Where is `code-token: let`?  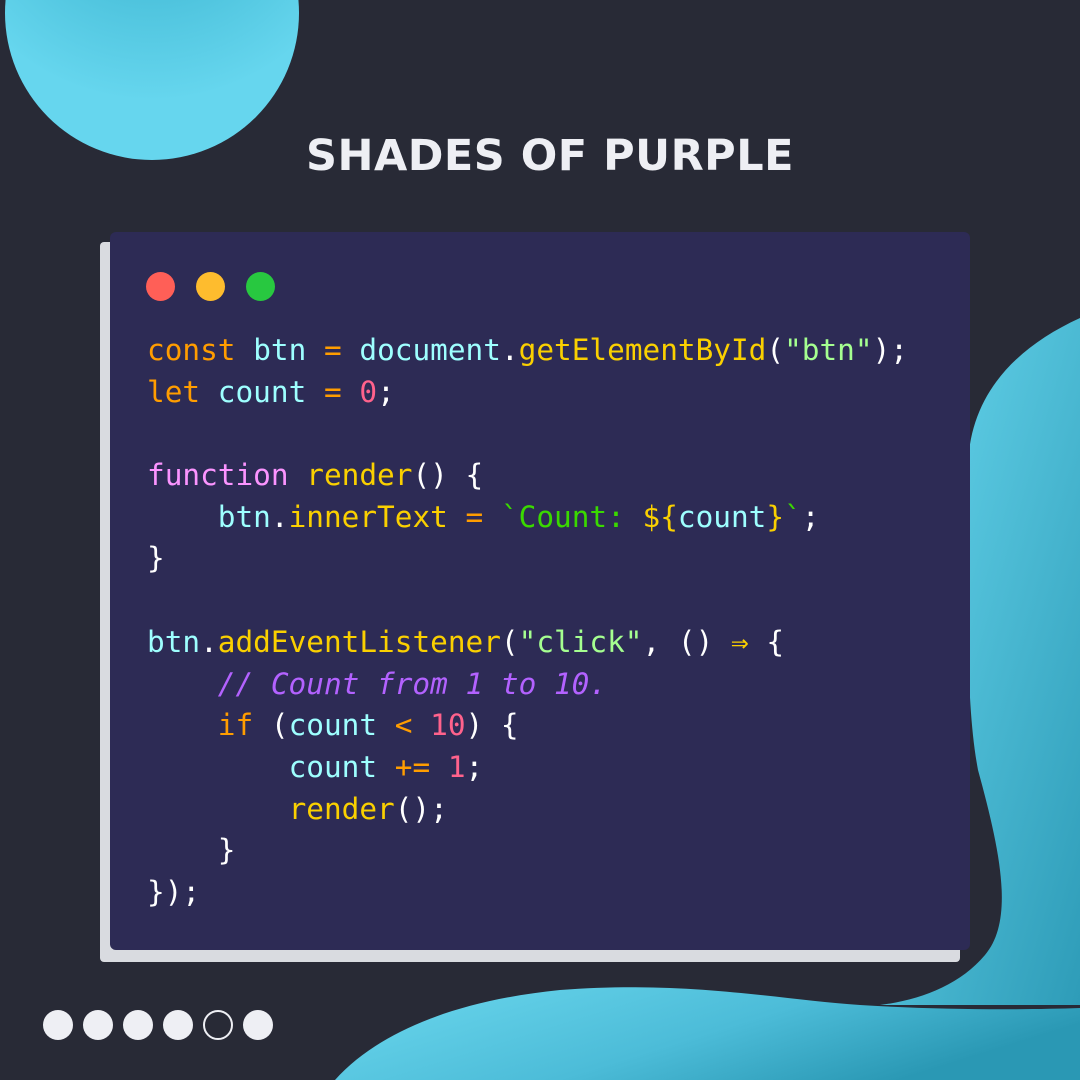
code-token: let is located at coordinates (174, 391).